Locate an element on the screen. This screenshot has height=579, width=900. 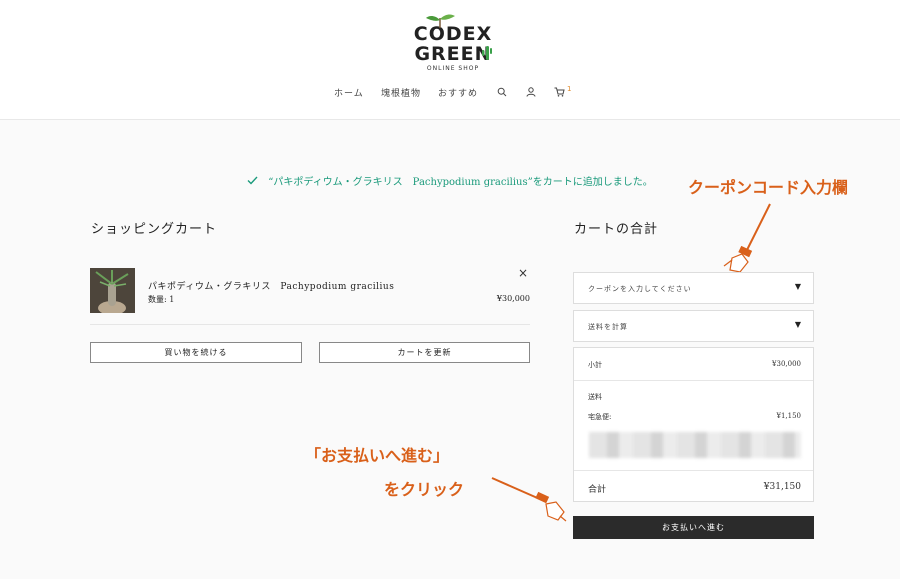
shipping-calc-accordion: 送料を計算 ▼ is located at coordinates (693, 326).